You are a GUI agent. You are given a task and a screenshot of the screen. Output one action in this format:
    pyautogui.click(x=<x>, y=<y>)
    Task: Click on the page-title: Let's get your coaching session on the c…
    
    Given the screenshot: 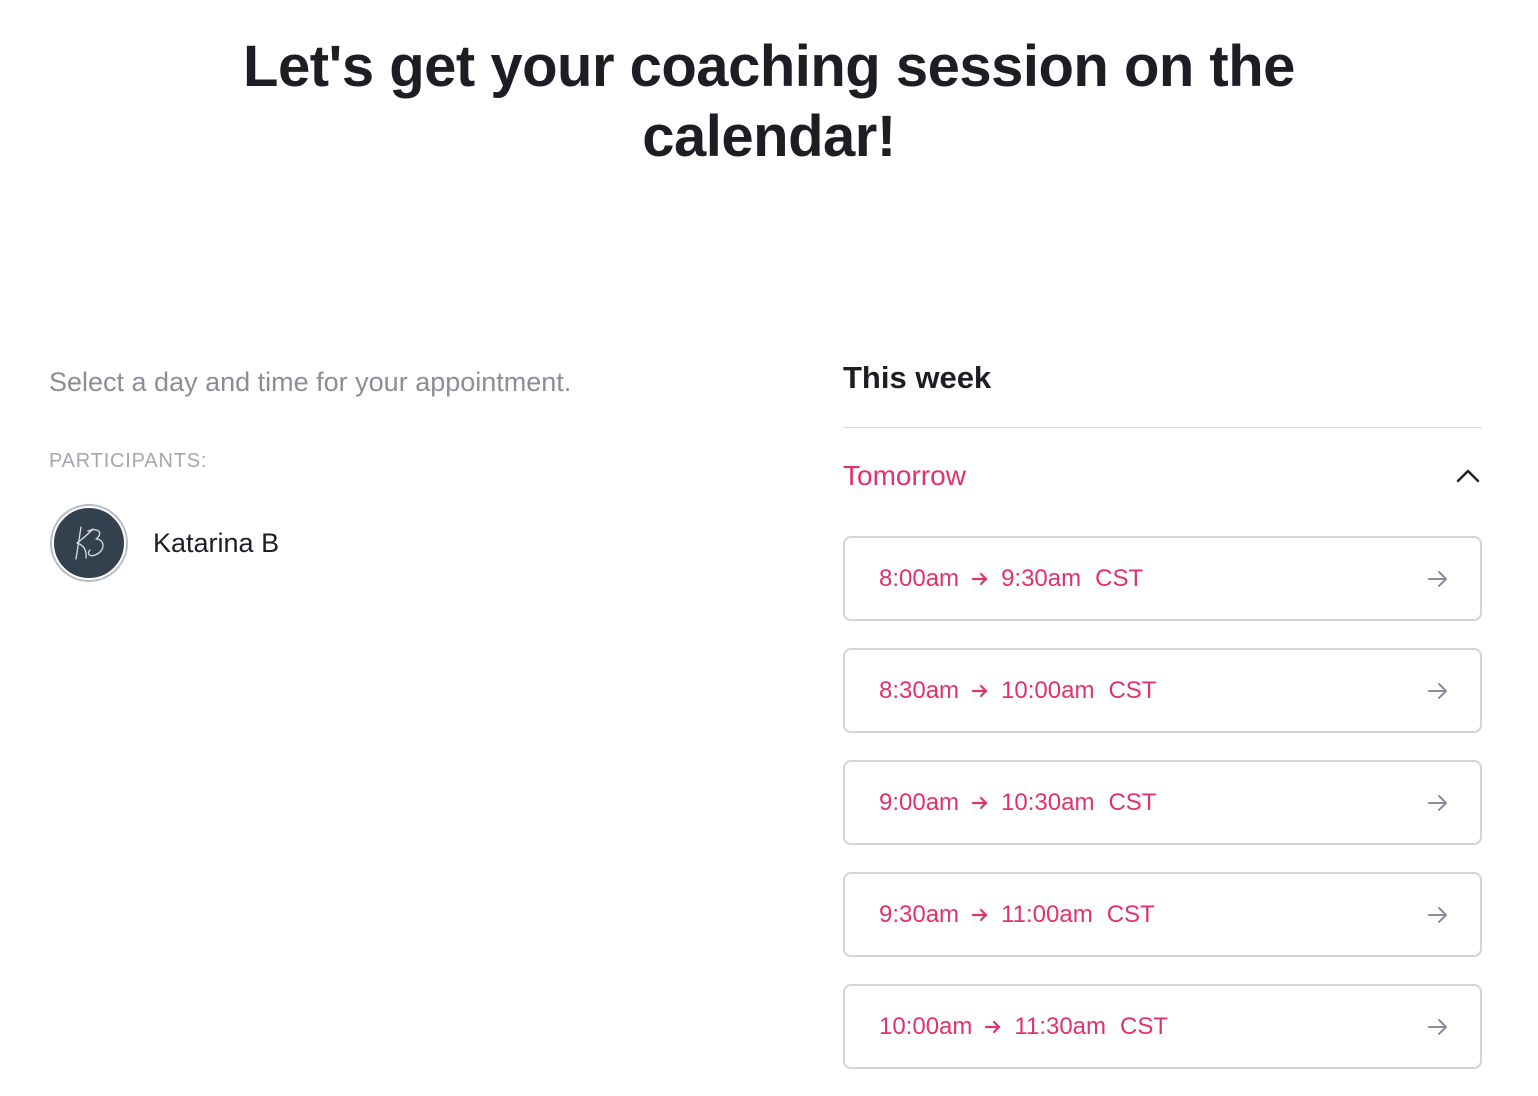 What is the action you would take?
    pyautogui.click(x=769, y=102)
    